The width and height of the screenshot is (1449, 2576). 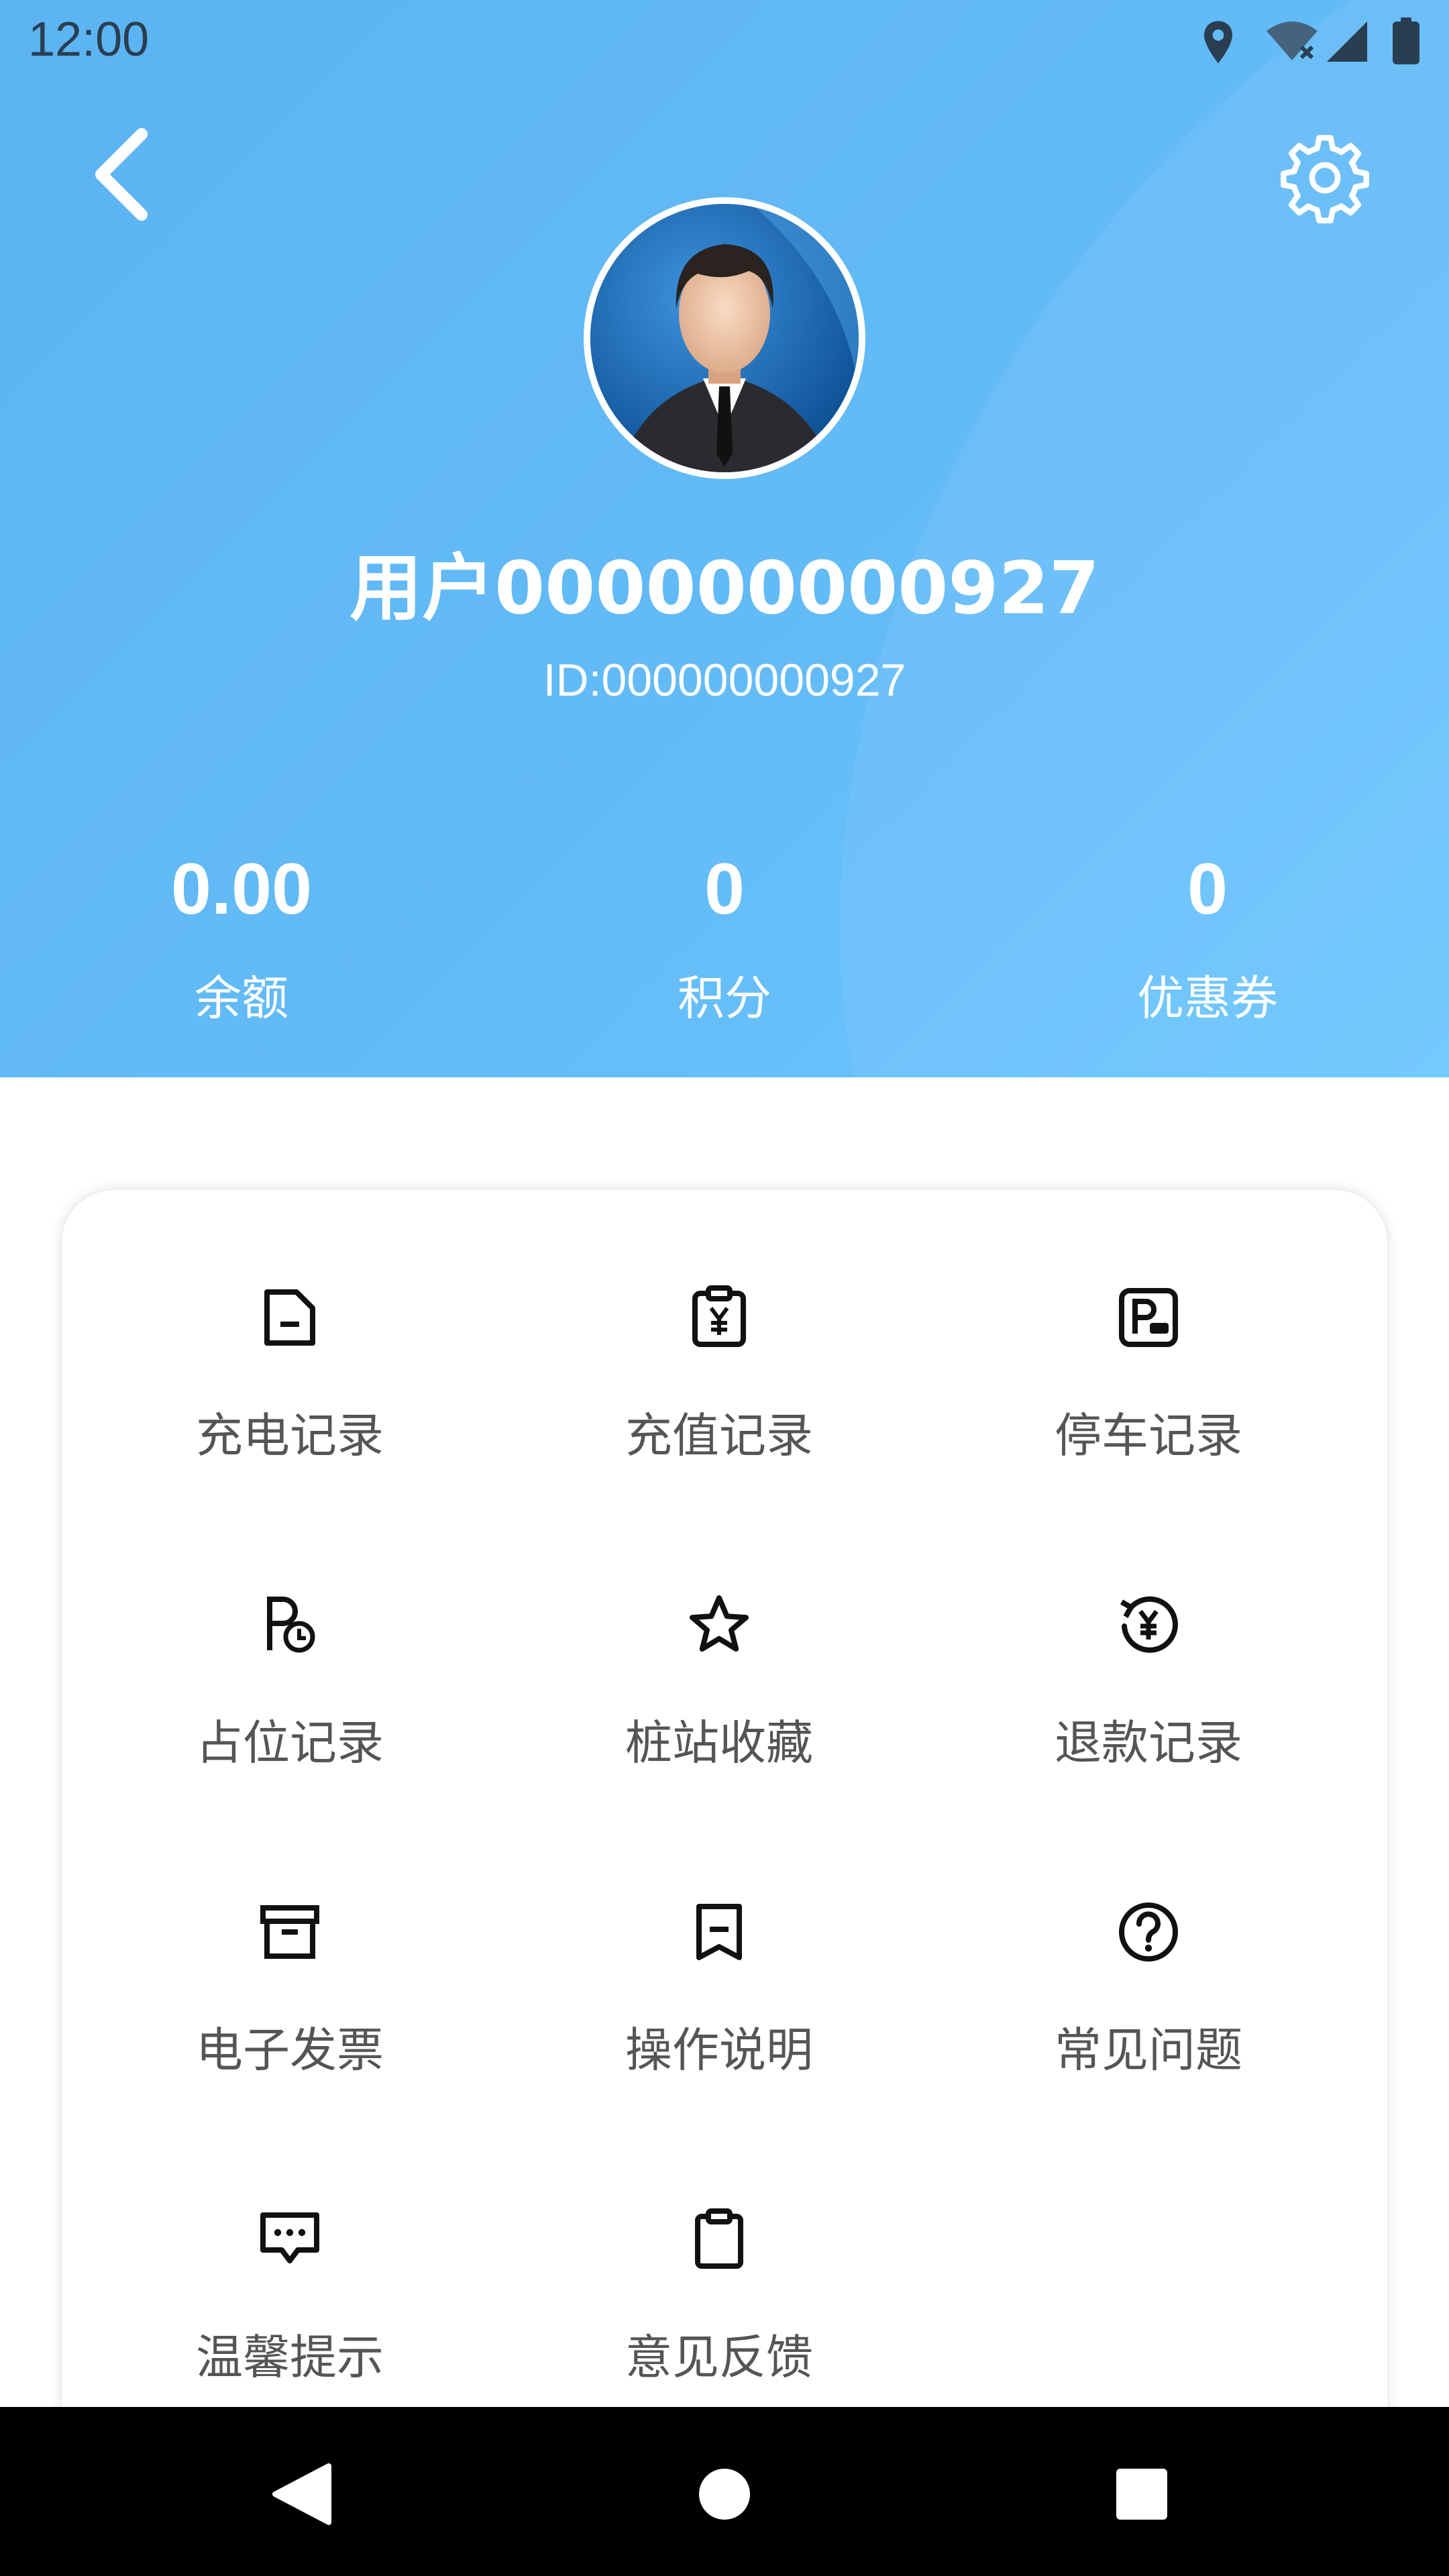 I want to click on archive-box-icon, so click(x=290, y=1932).